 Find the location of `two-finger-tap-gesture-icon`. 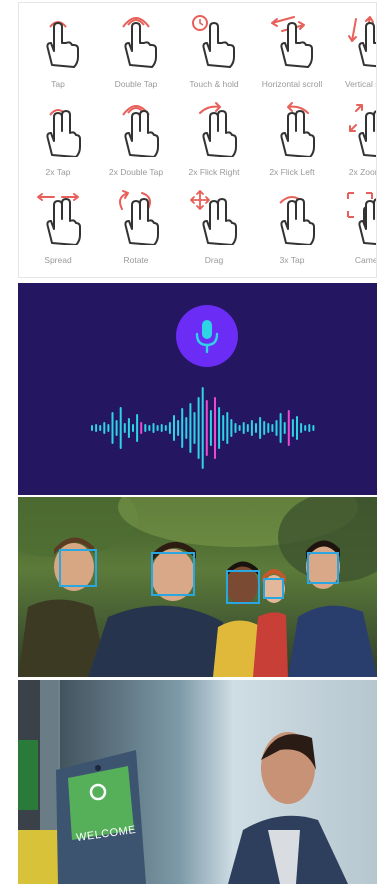

two-finger-tap-gesture-icon is located at coordinates (63, 133).